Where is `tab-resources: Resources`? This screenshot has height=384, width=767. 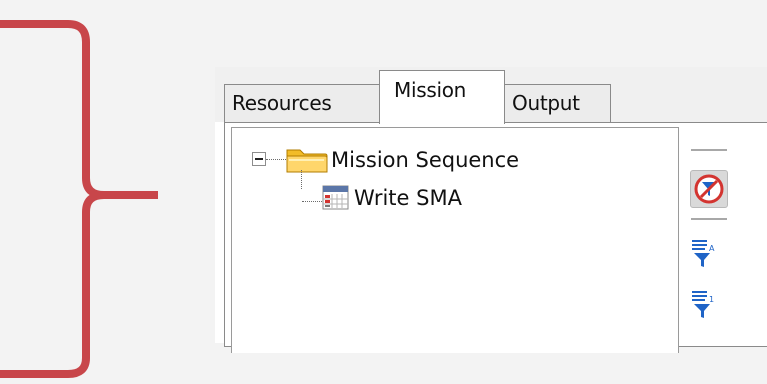 tab-resources: Resources is located at coordinates (302, 103).